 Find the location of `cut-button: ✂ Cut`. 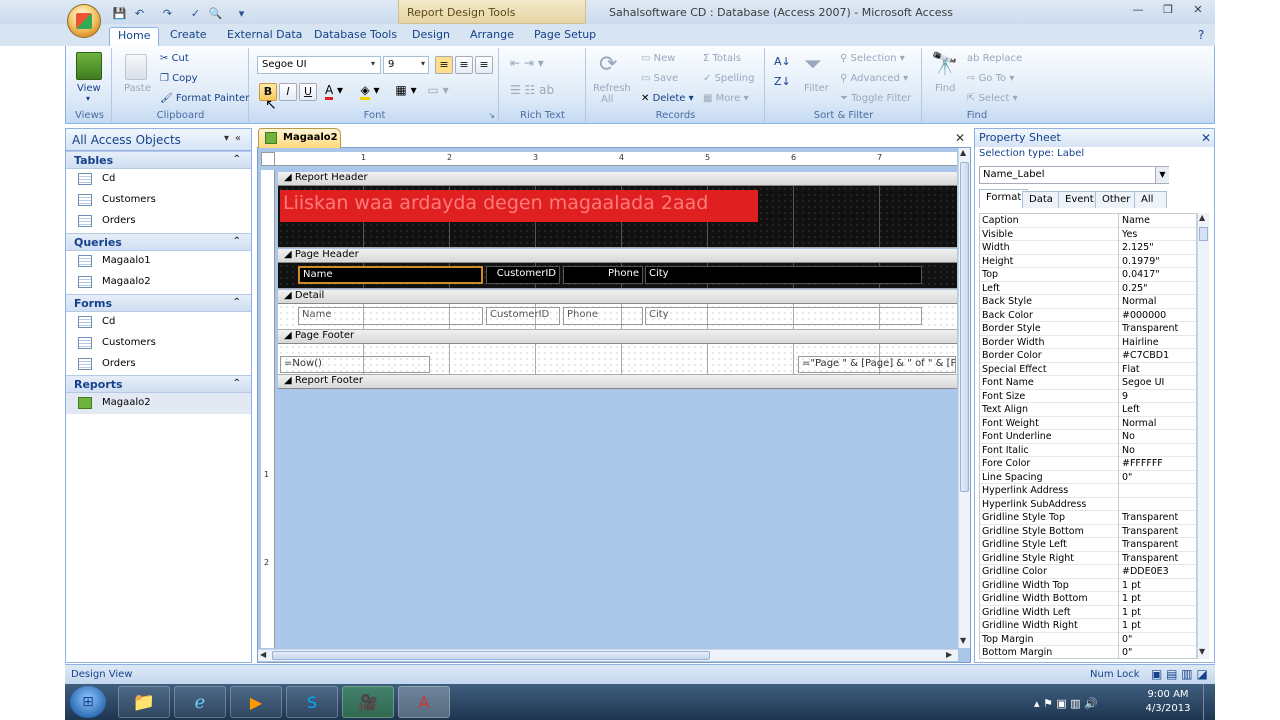

cut-button: ✂ Cut is located at coordinates (174, 58).